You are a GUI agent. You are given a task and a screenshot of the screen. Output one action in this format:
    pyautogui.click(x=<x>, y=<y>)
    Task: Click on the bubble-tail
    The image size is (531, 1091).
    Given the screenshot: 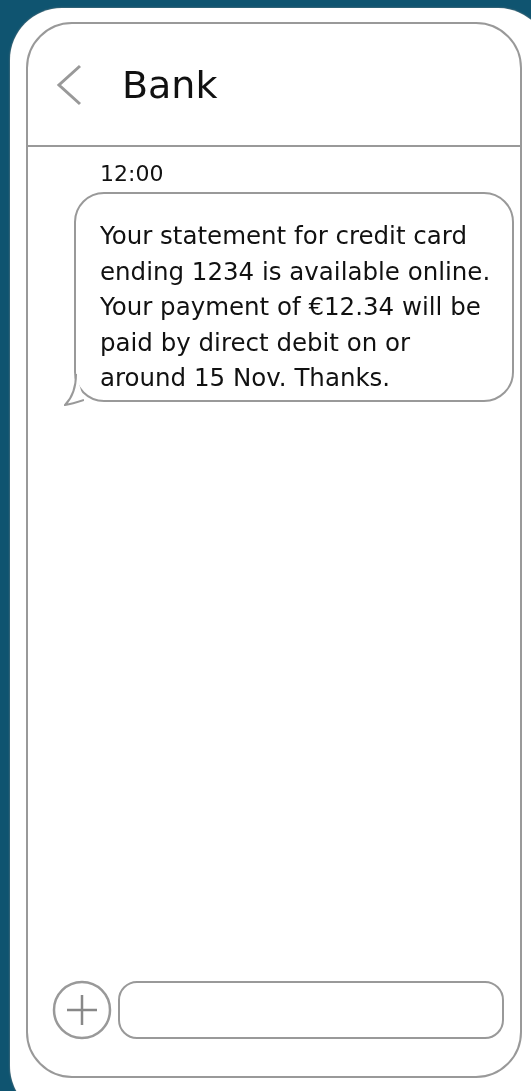 What is the action you would take?
    pyautogui.click(x=74, y=389)
    